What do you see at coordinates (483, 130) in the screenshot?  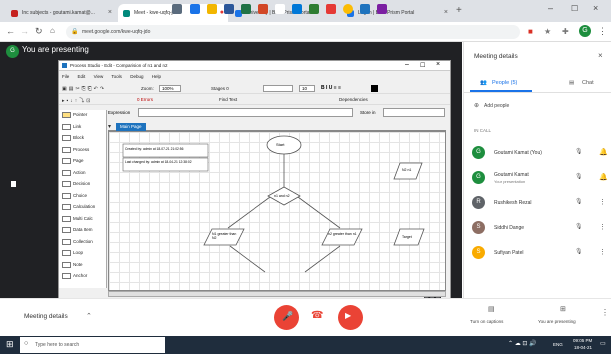 I see `in-call-label: IN CALL` at bounding box center [483, 130].